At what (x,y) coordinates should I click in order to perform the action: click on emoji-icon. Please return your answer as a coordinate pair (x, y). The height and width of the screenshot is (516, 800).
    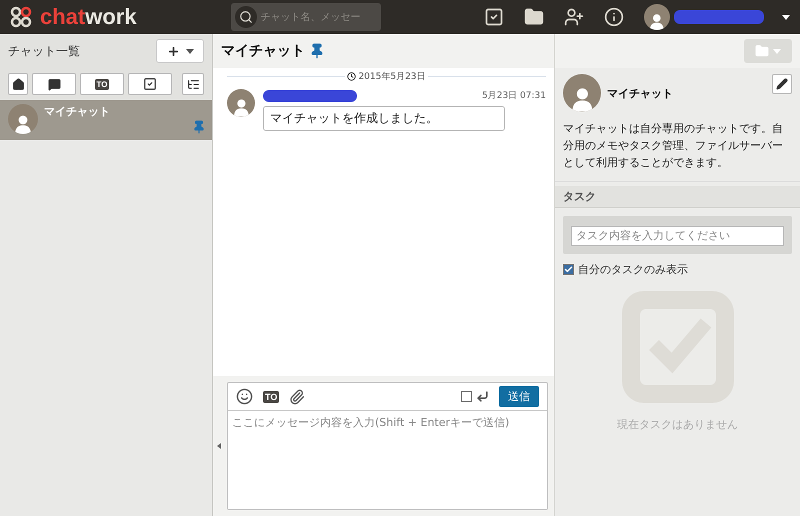
    Looking at the image, I should click on (244, 396).